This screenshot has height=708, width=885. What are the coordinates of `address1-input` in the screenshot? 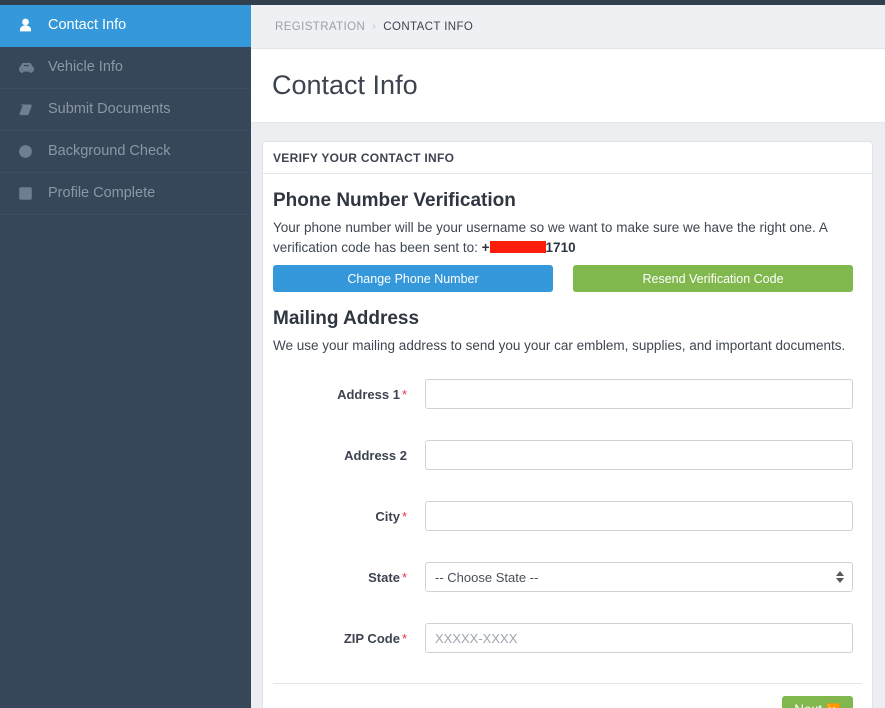 It's located at (639, 394).